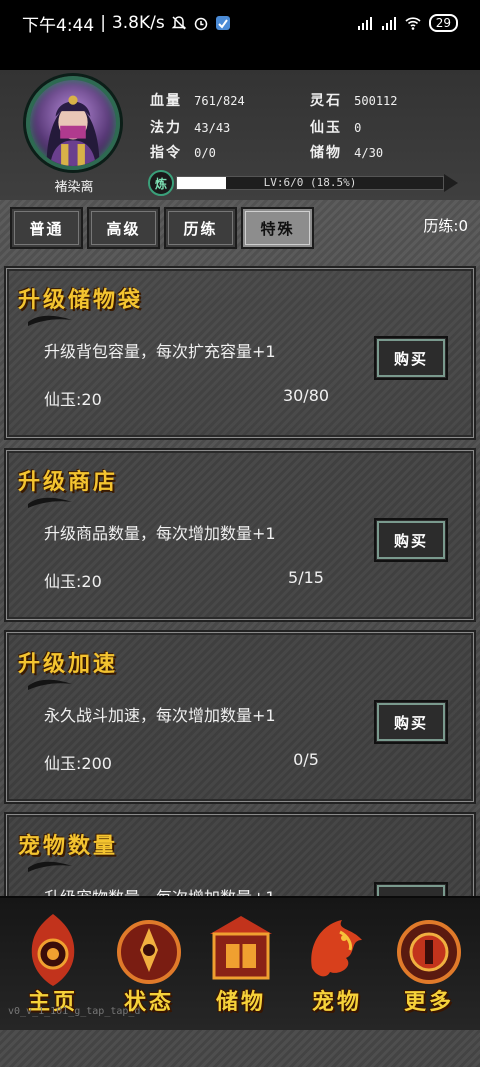 This screenshot has height=1067, width=480. Describe the element at coordinates (190, 127) in the screenshot. I see `mp-stat: 法力 43/43` at that location.